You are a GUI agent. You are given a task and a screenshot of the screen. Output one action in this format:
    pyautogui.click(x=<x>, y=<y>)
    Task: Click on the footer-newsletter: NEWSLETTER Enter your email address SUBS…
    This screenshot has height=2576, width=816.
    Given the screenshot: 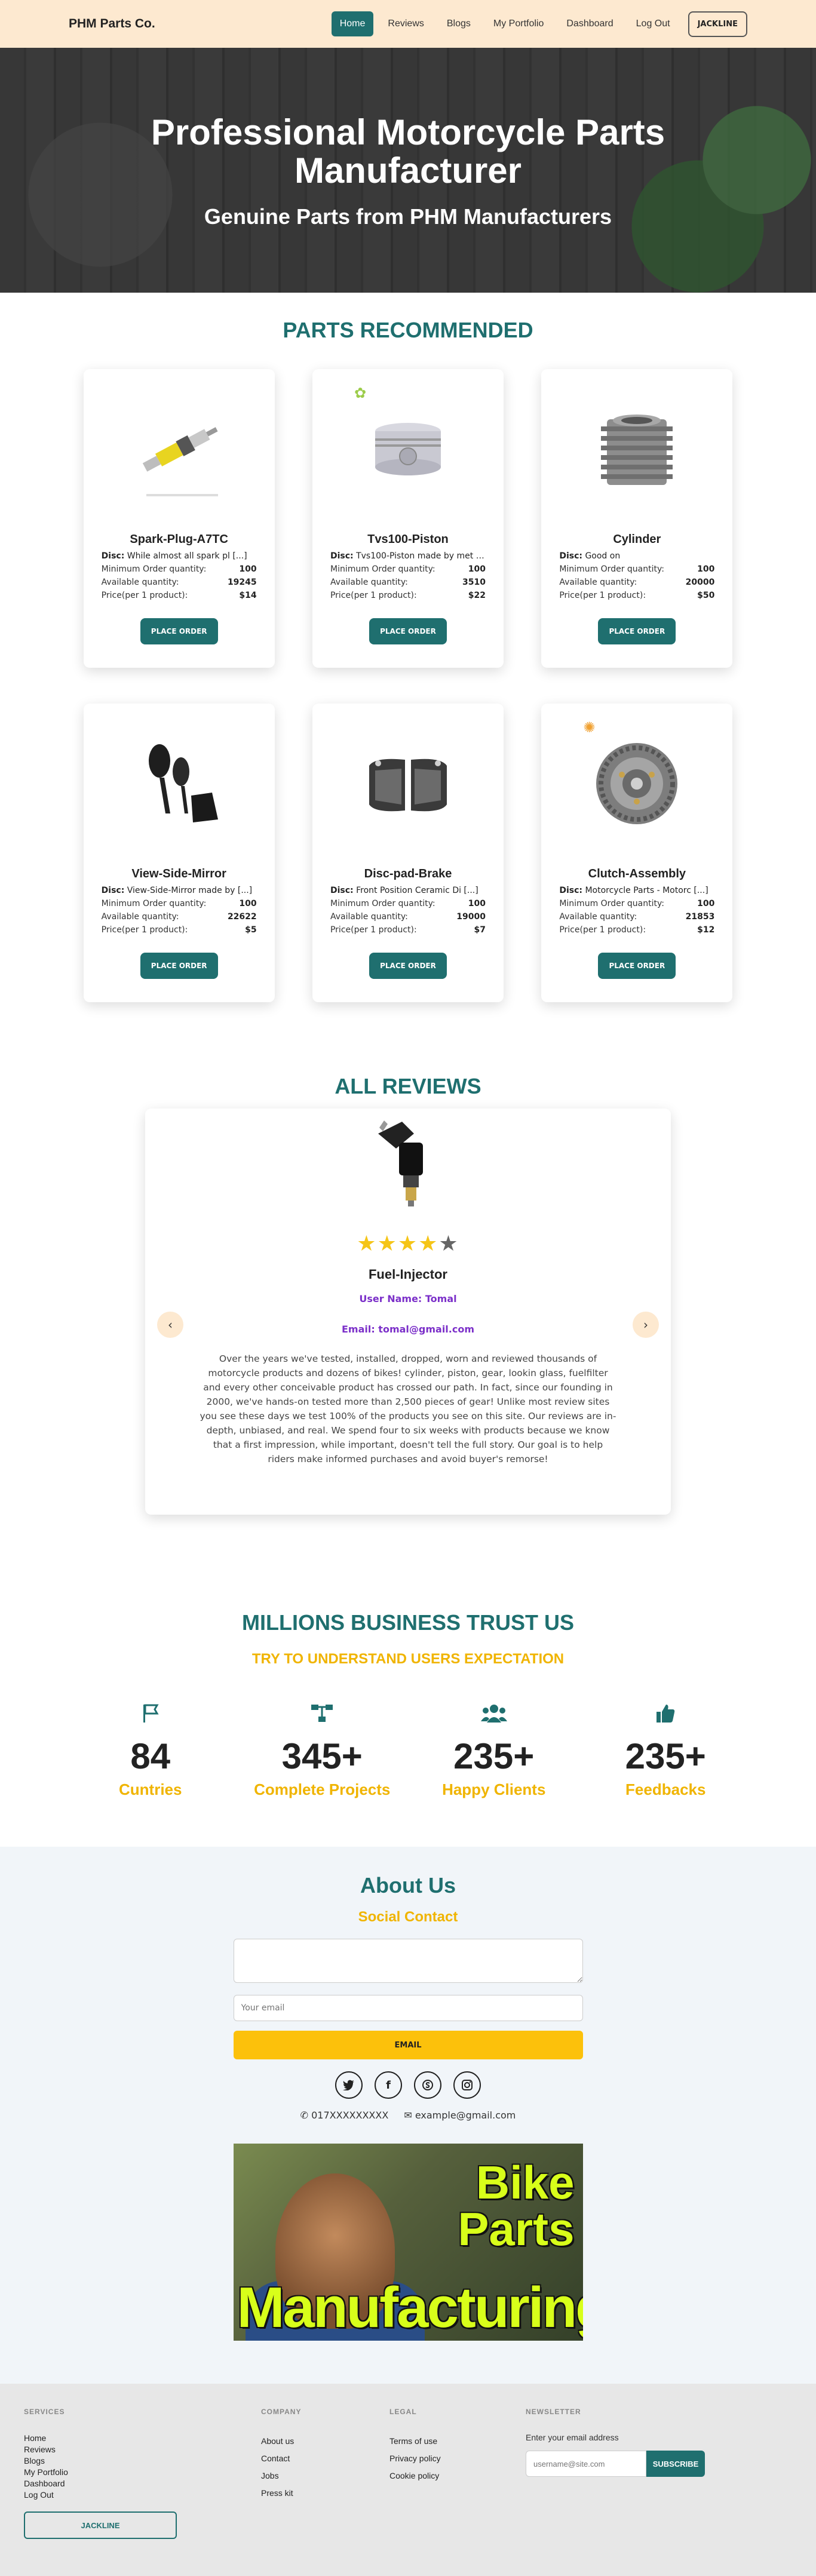 What is the action you would take?
    pyautogui.click(x=616, y=2492)
    